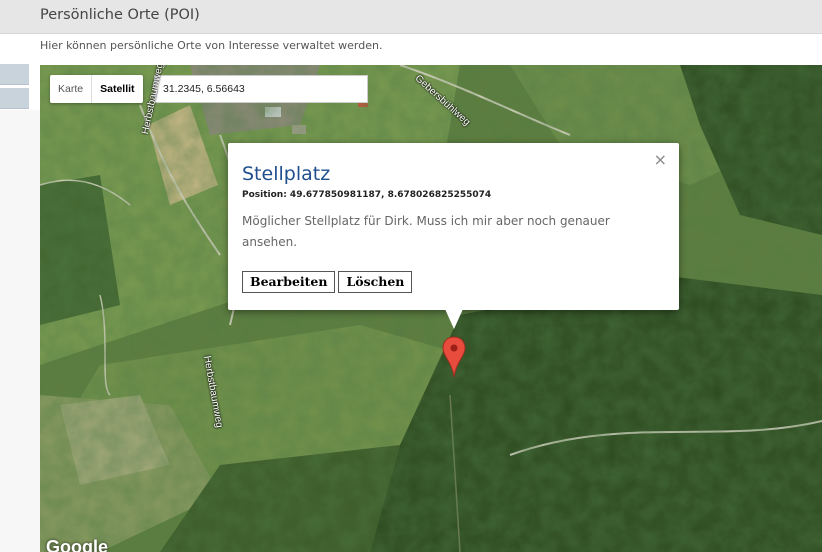 This screenshot has width=822, height=552. Describe the element at coordinates (120, 15) in the screenshot. I see `page-title: Persönliche Orte (POI)` at that location.